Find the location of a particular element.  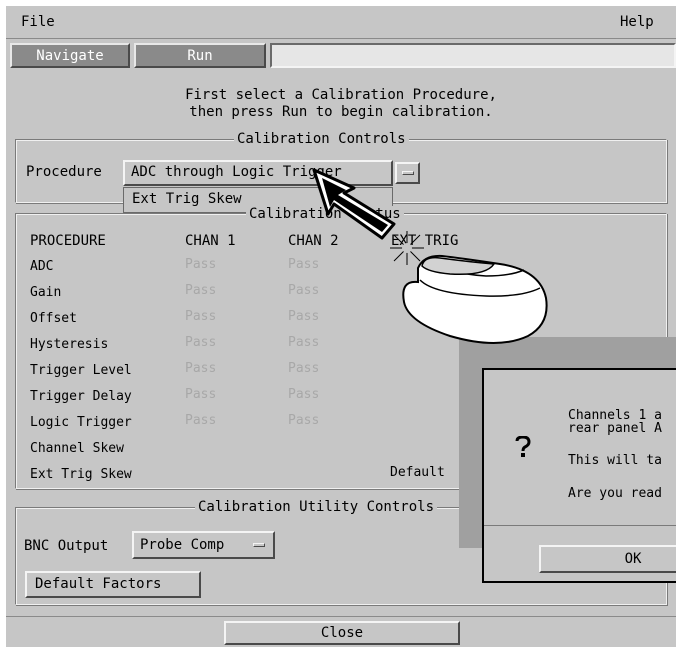

row-procedure: Offset is located at coordinates (53, 318).